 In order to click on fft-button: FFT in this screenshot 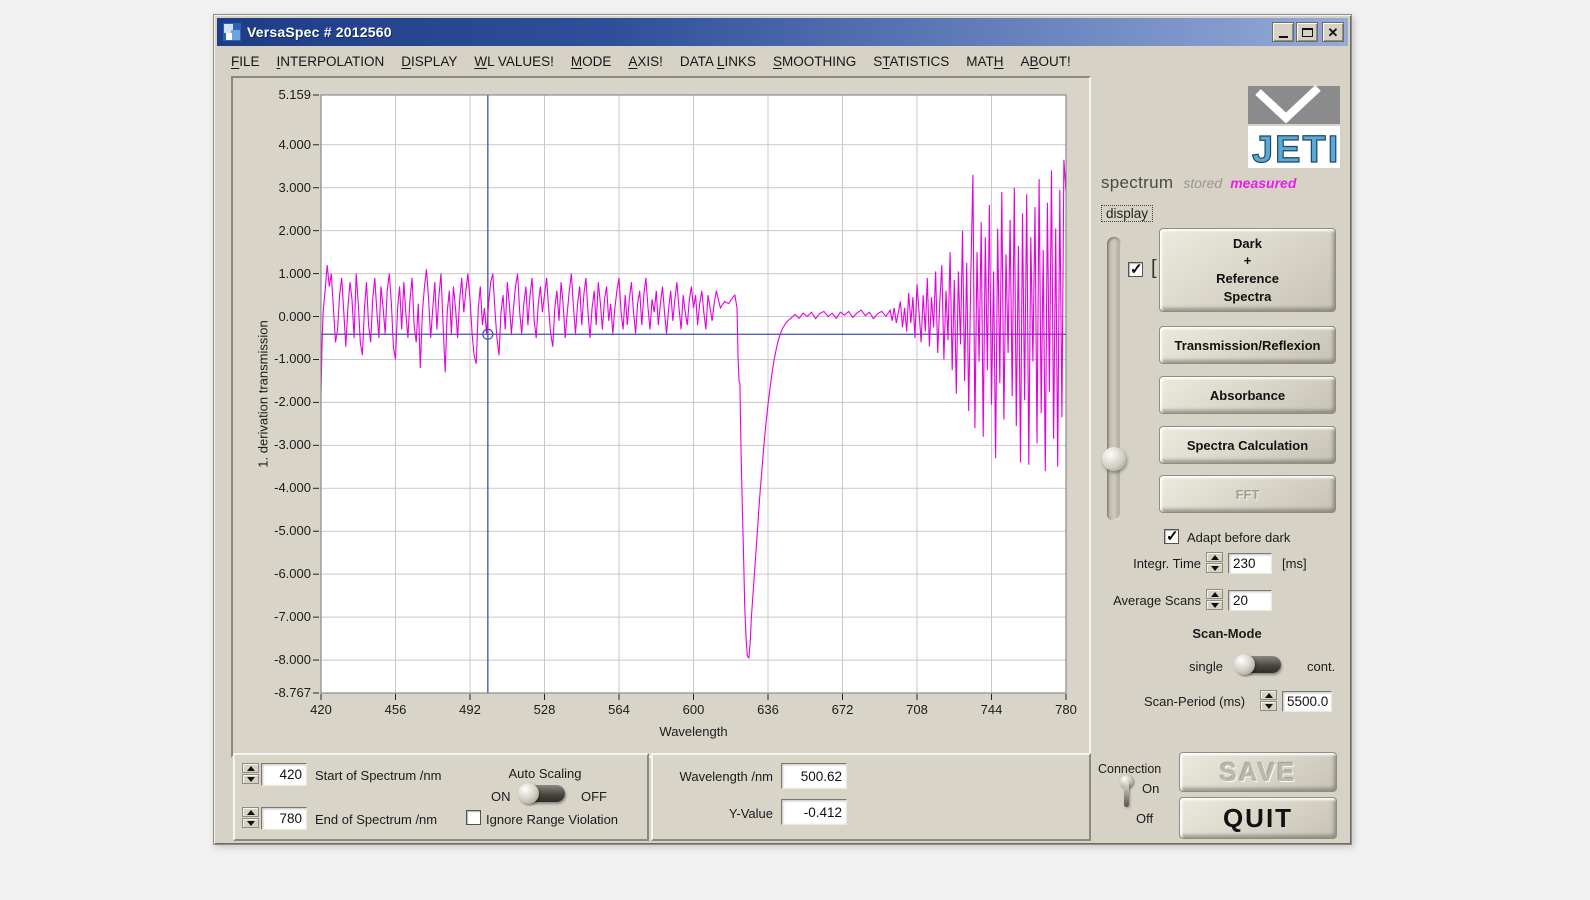, I will do `click(1247, 494)`.